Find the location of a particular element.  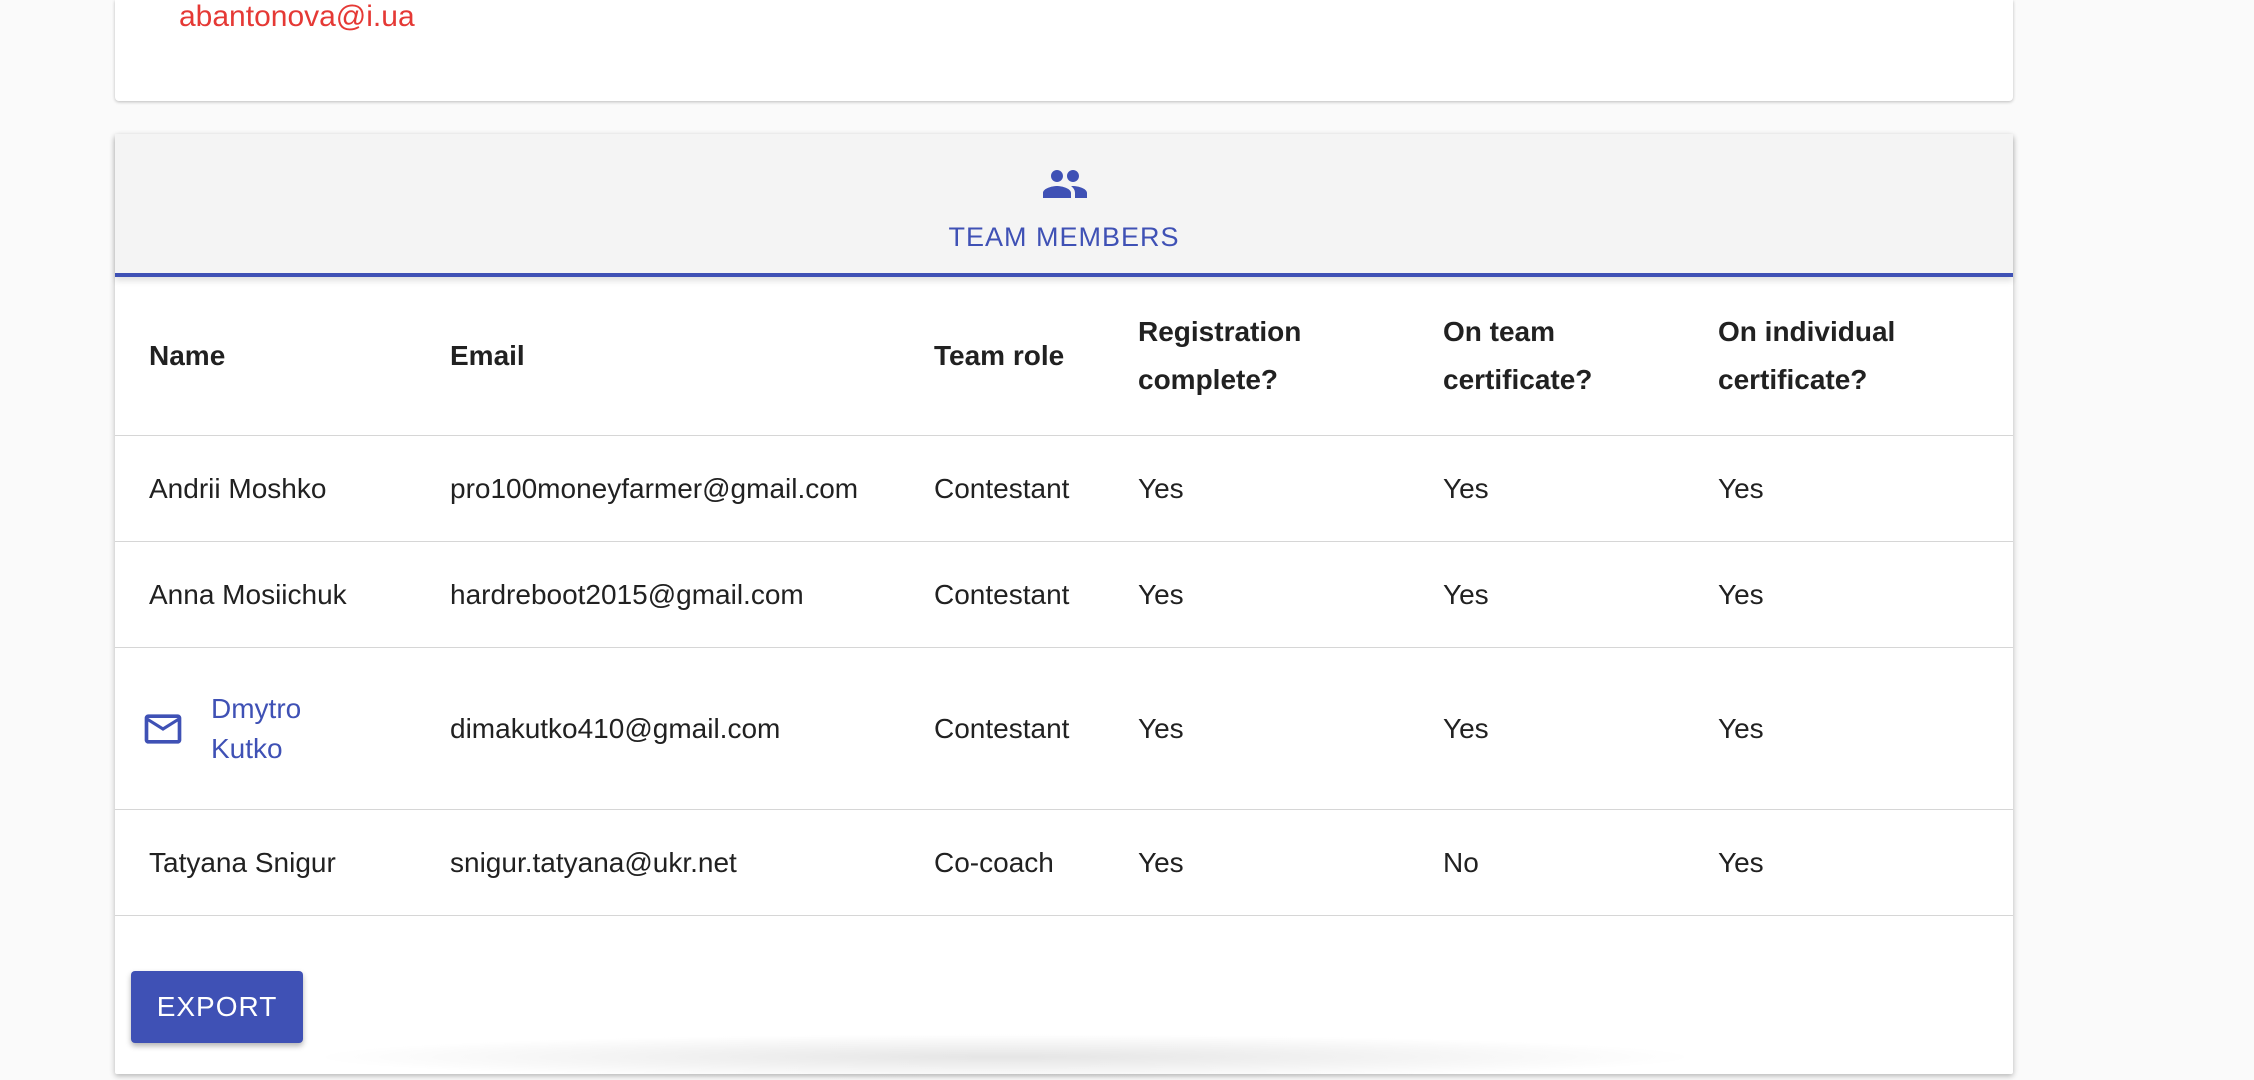

member-email: dimakutko410@gmail.com is located at coordinates (692, 728).